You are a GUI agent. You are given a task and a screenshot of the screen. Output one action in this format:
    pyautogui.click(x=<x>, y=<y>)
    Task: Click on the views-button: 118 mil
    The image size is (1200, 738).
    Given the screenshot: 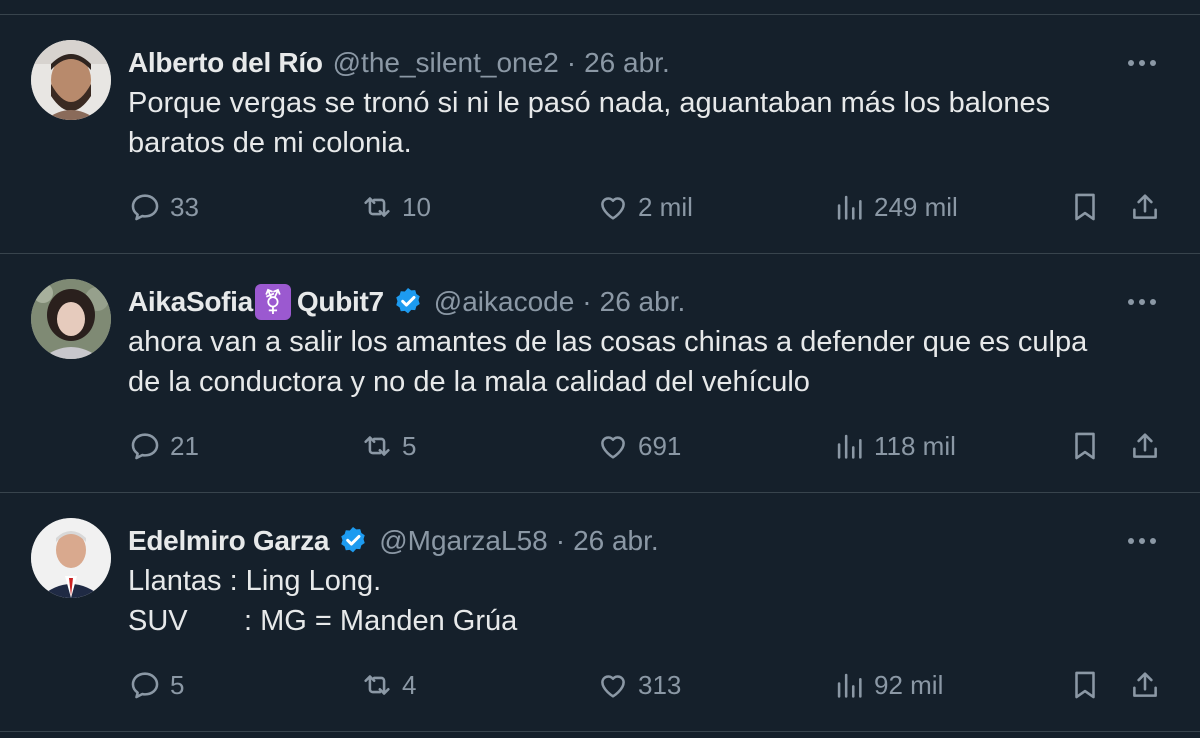 What is the action you would take?
    pyautogui.click(x=894, y=446)
    